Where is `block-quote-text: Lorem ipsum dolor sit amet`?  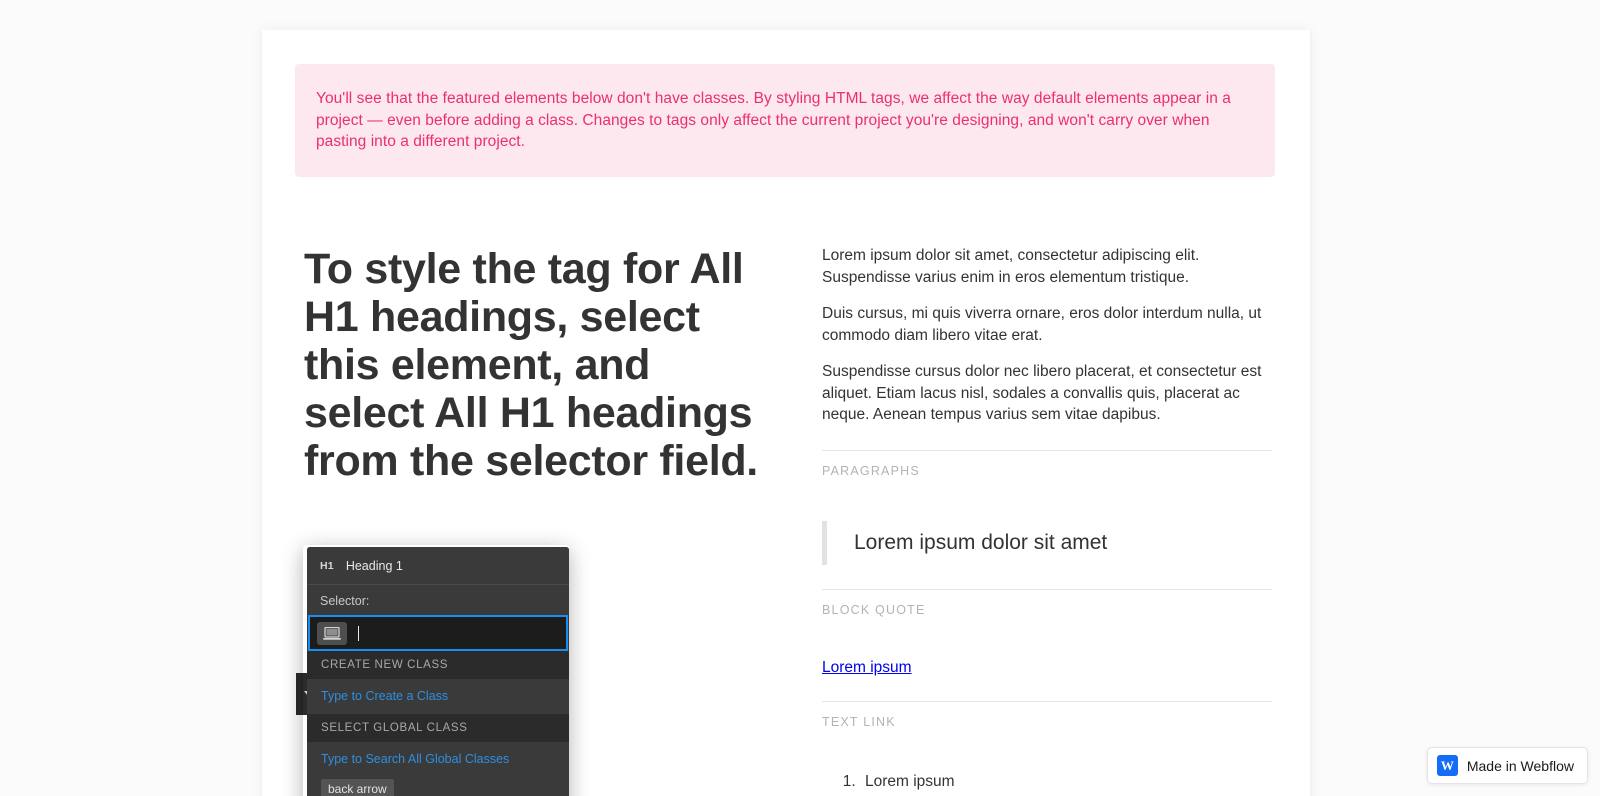
block-quote-text: Lorem ipsum dolor sit amet is located at coordinates (981, 542).